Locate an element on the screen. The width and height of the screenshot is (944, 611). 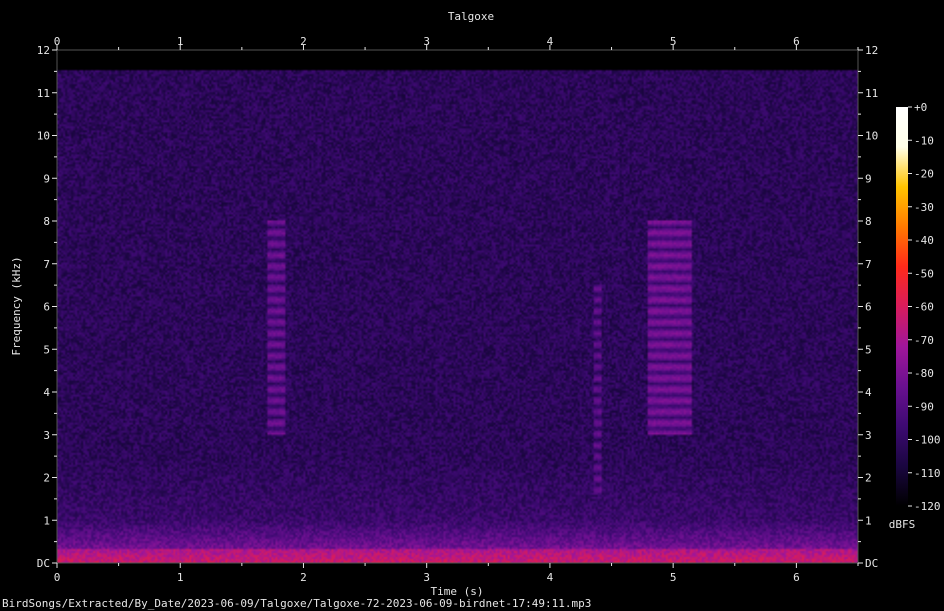
y-tick-label-right: 3 is located at coordinates (868, 435).